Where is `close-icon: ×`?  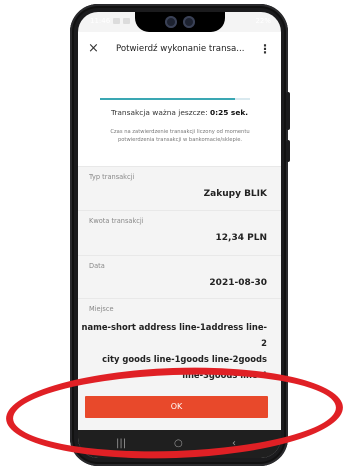
close-icon: × is located at coordinates (93, 48).